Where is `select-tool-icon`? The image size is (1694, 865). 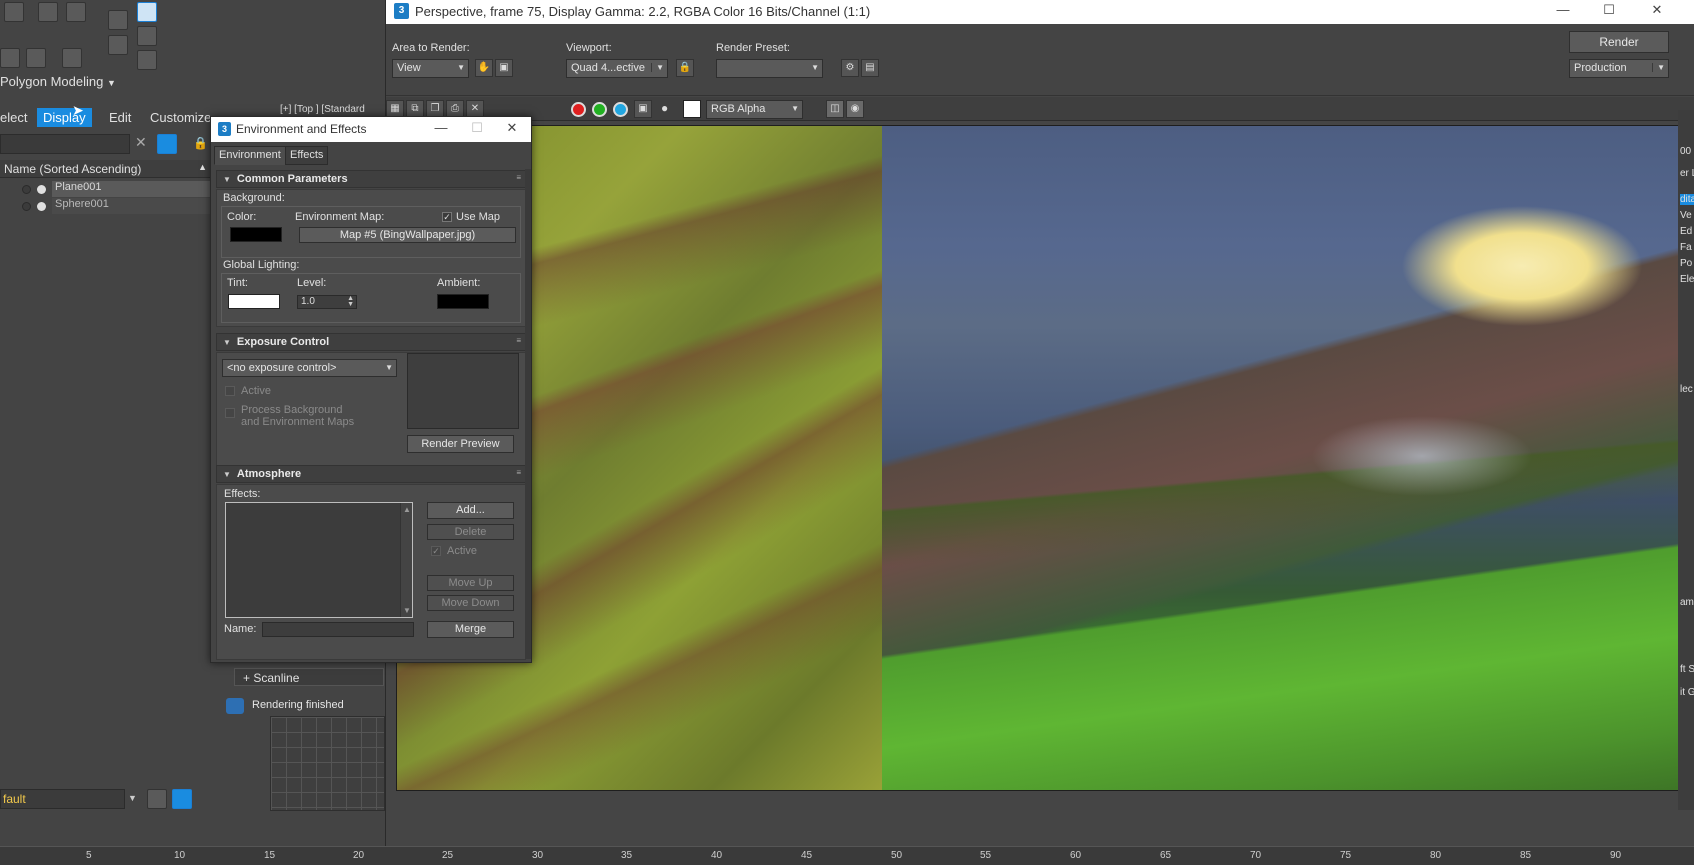
select-tool-icon is located at coordinates (118, 20).